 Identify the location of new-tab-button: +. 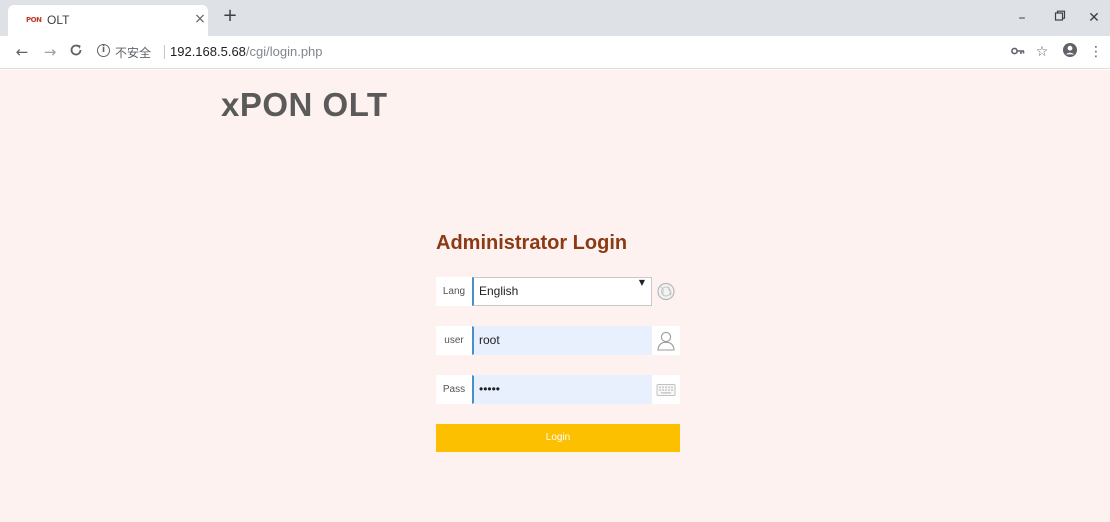
(230, 16).